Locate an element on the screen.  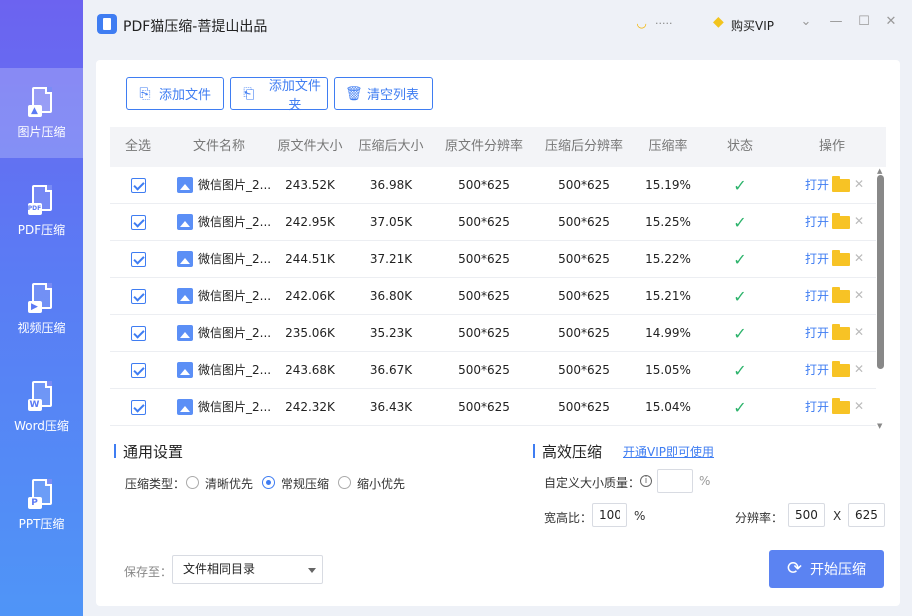
option-clear-first: 清晰优先 is located at coordinates (229, 483).